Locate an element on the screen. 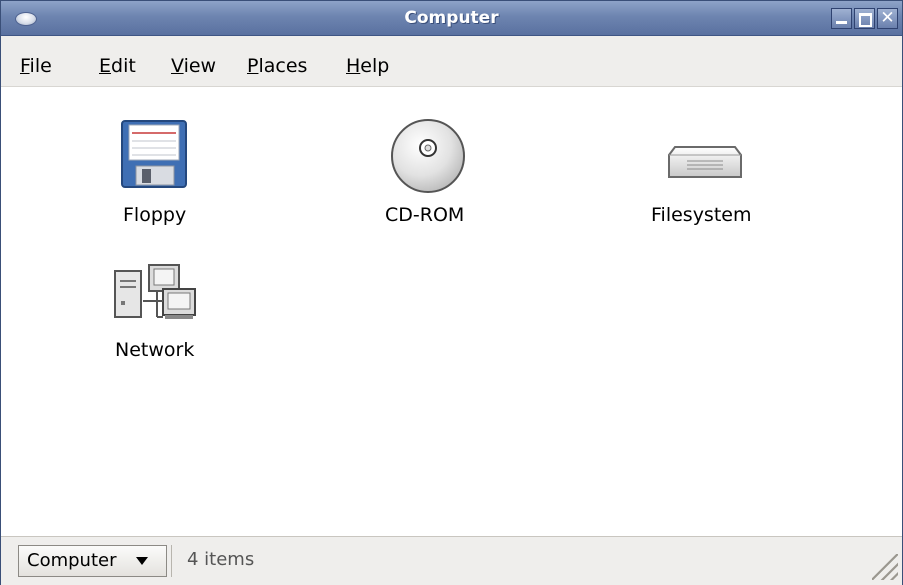  menu-help: Help is located at coordinates (367, 66).